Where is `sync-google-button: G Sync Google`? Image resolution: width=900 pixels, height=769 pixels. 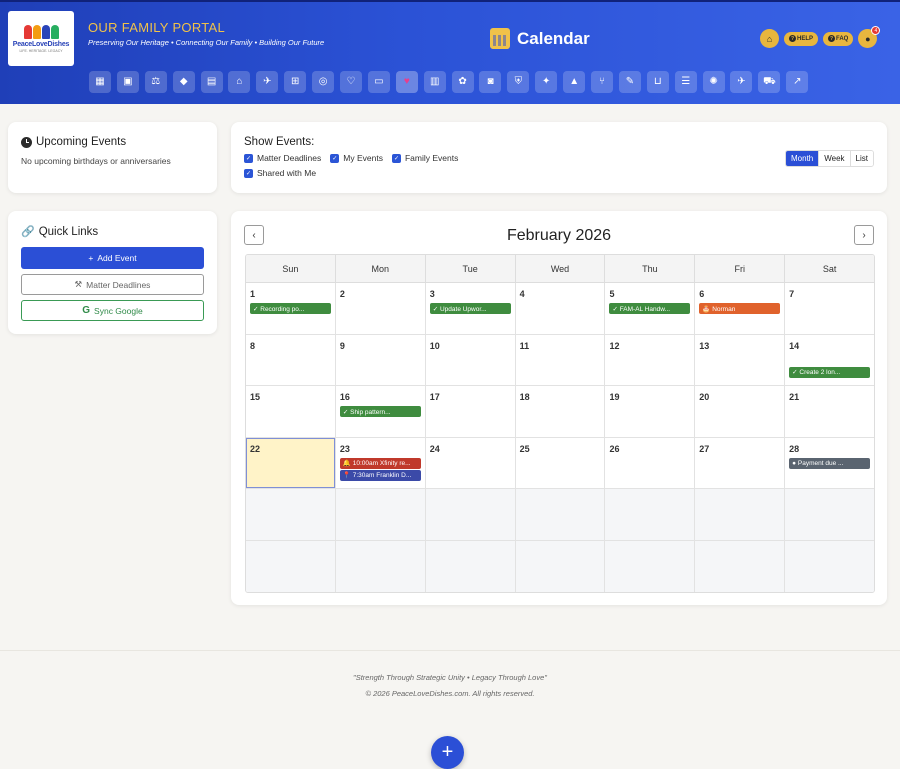 sync-google-button: G Sync Google is located at coordinates (112, 310).